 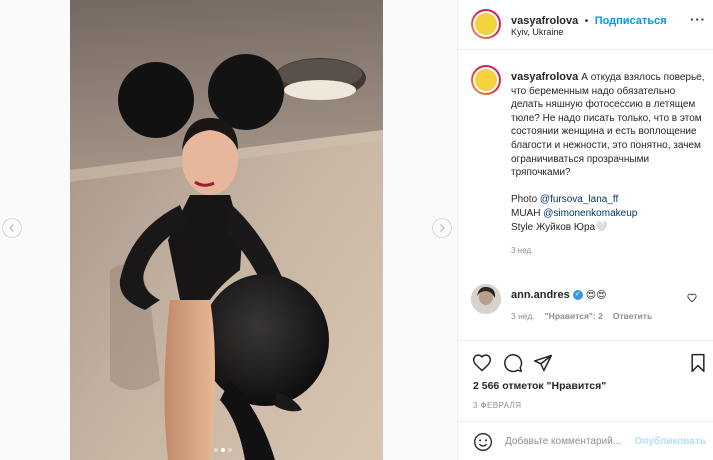 I want to click on credit-style: Style Жуйков Юра🤍, so click(x=559, y=227).